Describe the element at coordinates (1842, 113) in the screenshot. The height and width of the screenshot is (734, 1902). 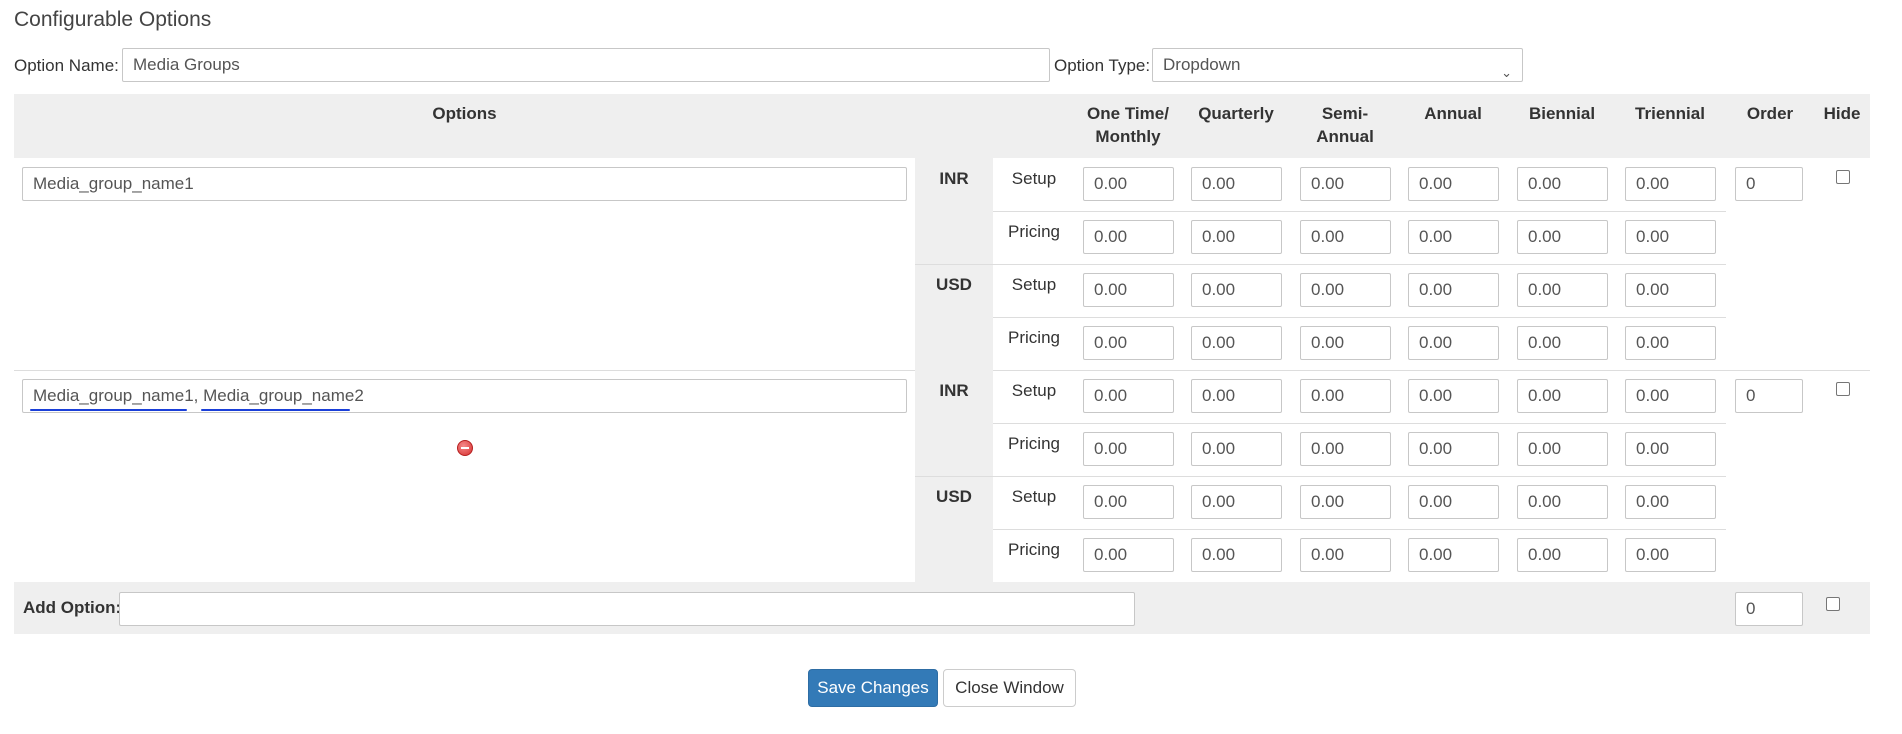
I see `col-hide: Hide` at that location.